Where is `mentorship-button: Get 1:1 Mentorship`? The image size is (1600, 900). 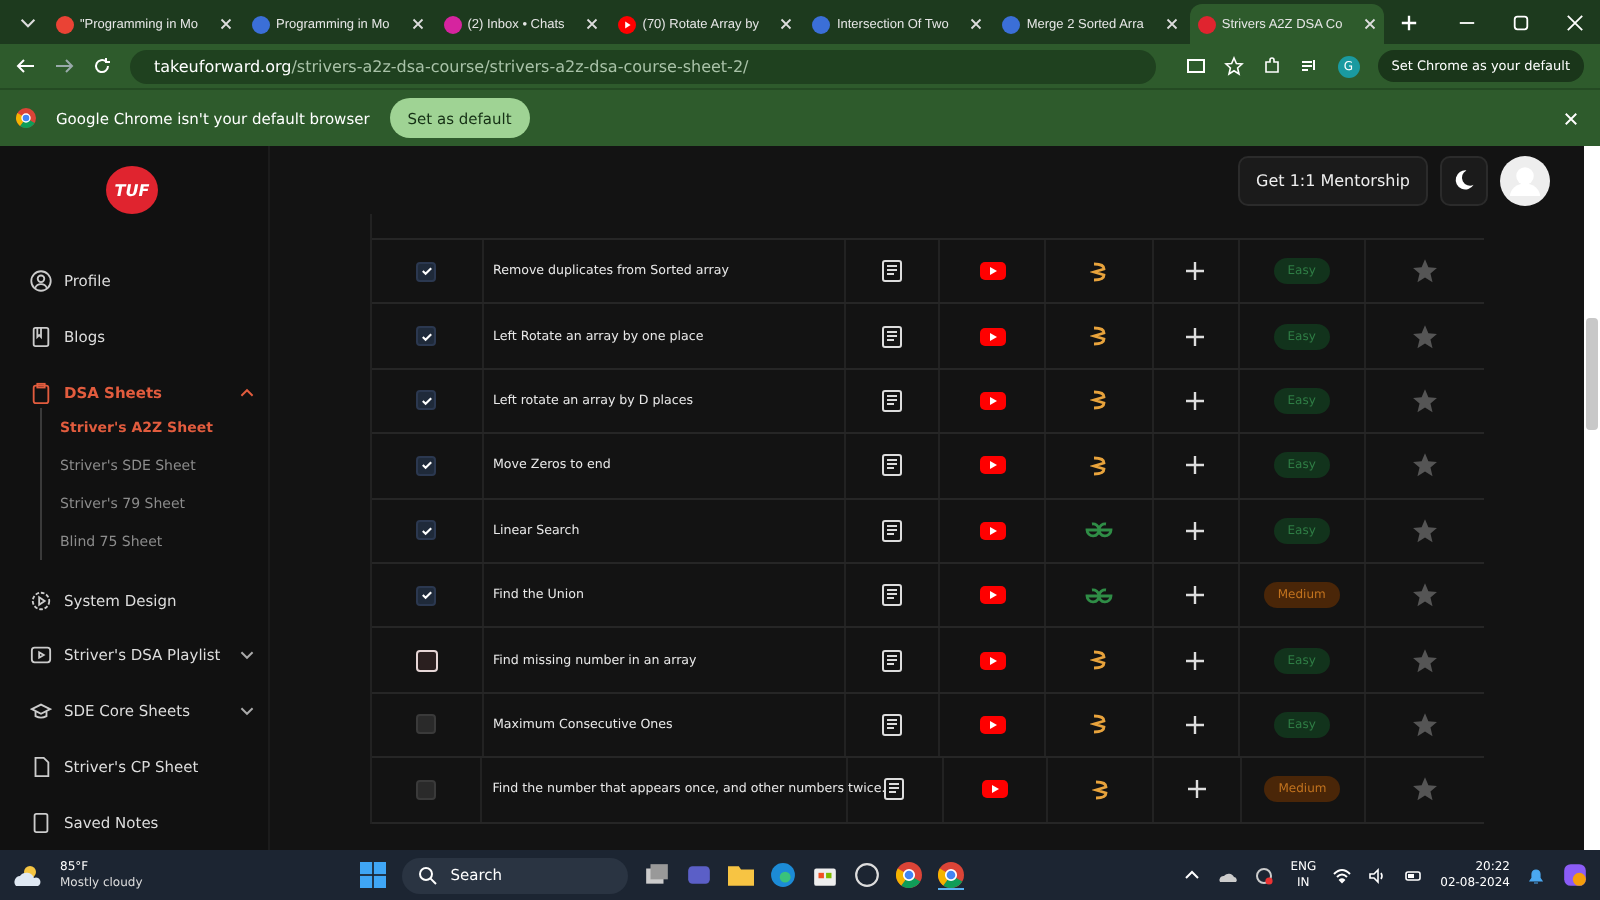 mentorship-button: Get 1:1 Mentorship is located at coordinates (1333, 180).